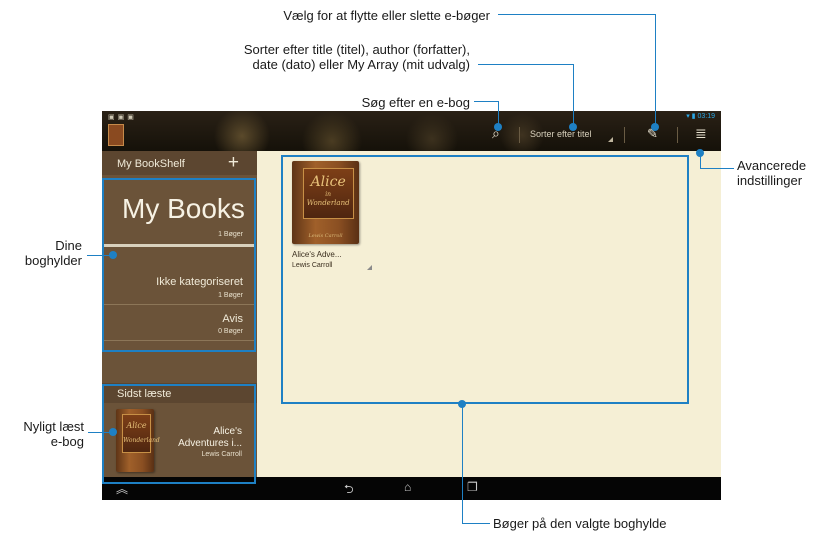 The image size is (822, 534). Describe the element at coordinates (701, 133) in the screenshot. I see `menu-icon: ≣` at that location.